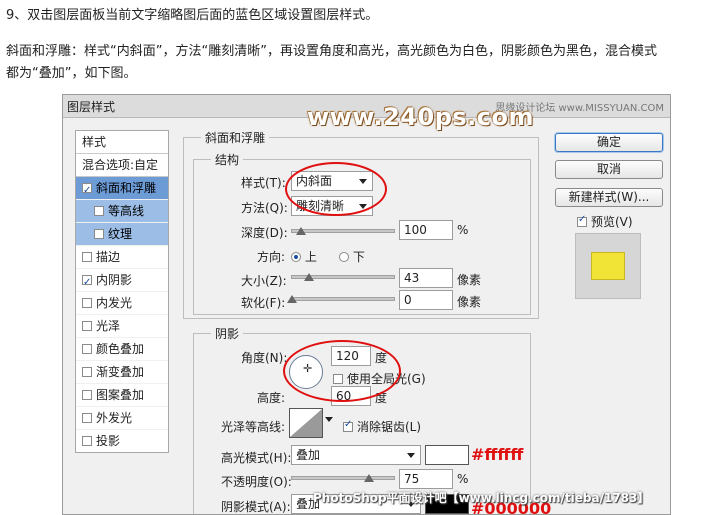 Image resolution: width=723 pixels, height=515 pixels. What do you see at coordinates (235, 137) in the screenshot?
I see `bevel-group-title: 斜面和浮雕` at bounding box center [235, 137].